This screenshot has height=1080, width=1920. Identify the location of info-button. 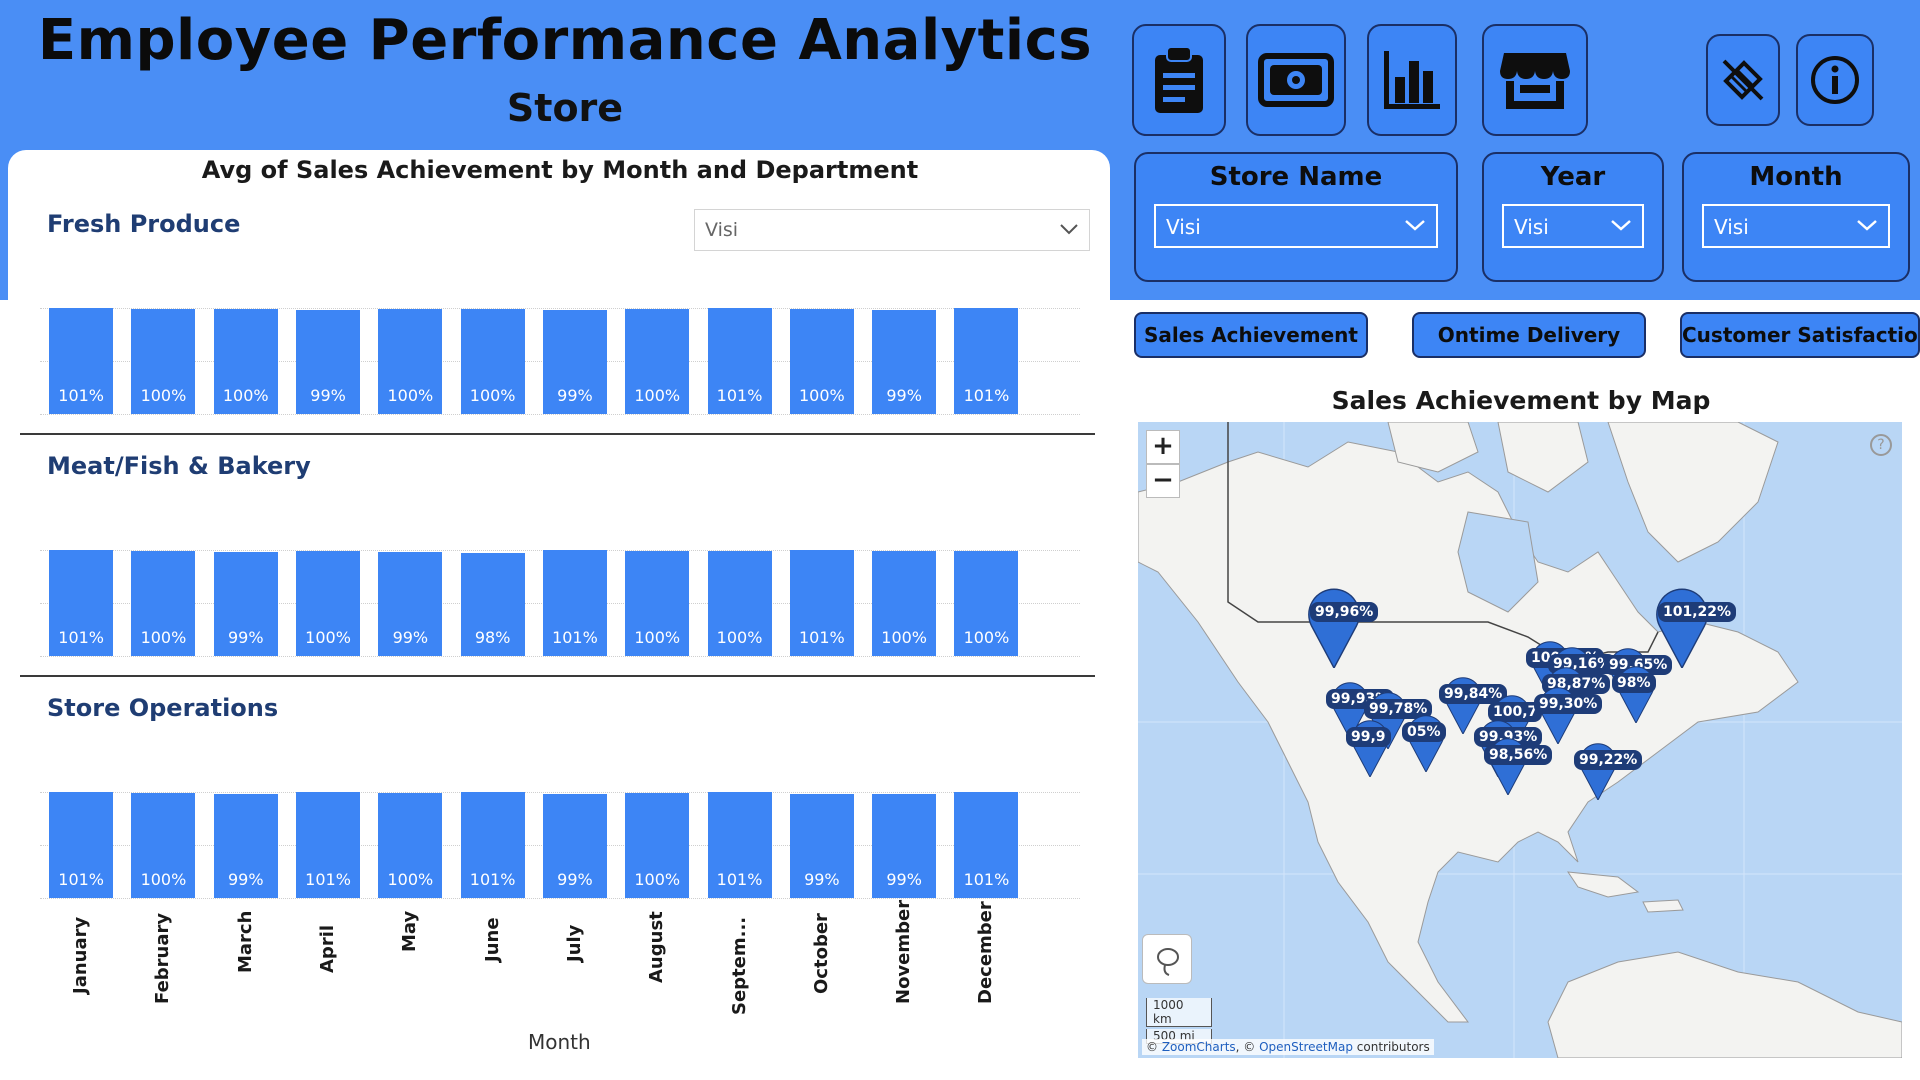
(1835, 80).